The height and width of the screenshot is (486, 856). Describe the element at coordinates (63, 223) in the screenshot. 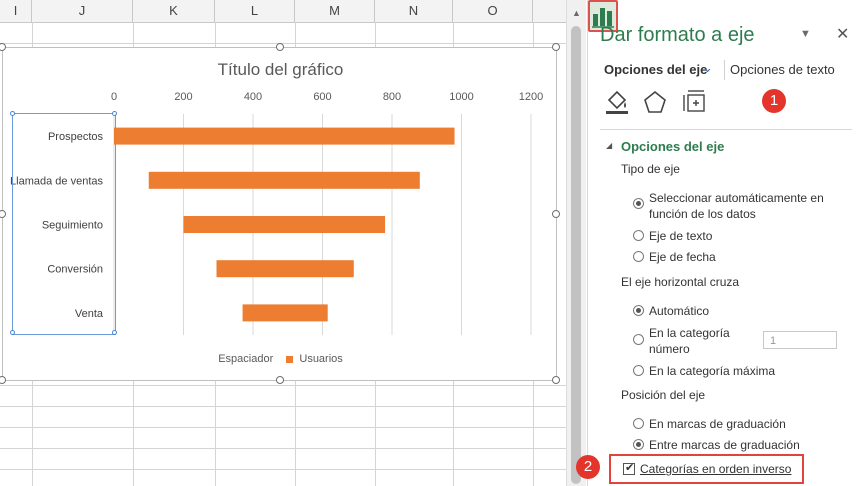

I see `category-axis-selection` at that location.